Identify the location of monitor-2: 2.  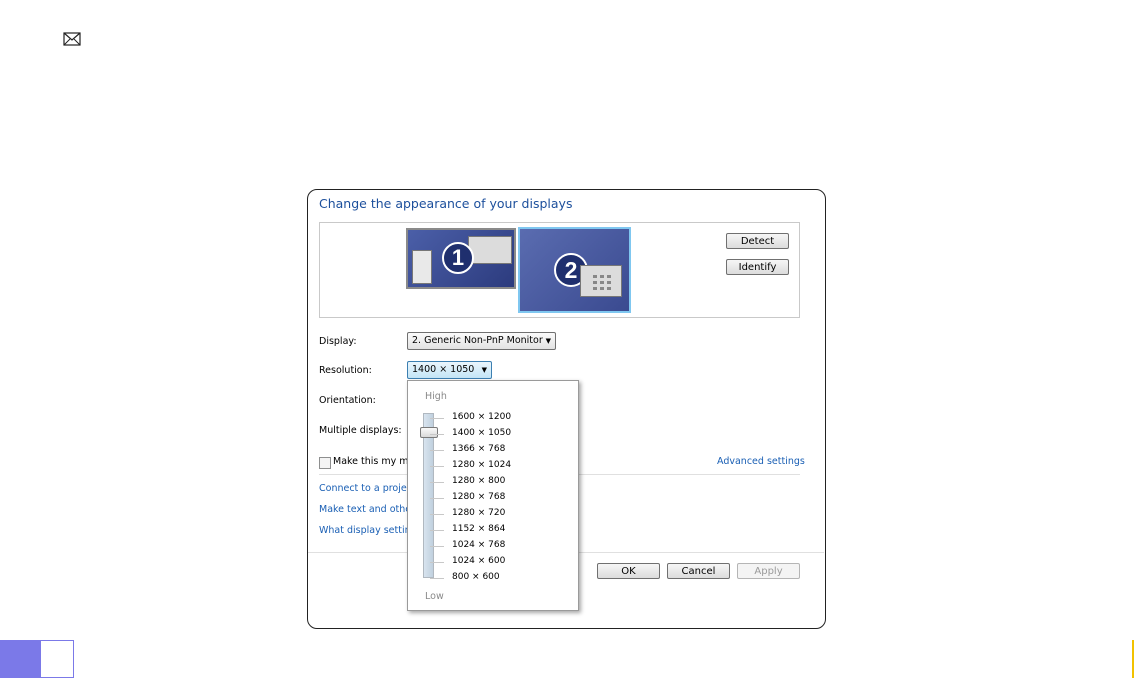
(574, 270).